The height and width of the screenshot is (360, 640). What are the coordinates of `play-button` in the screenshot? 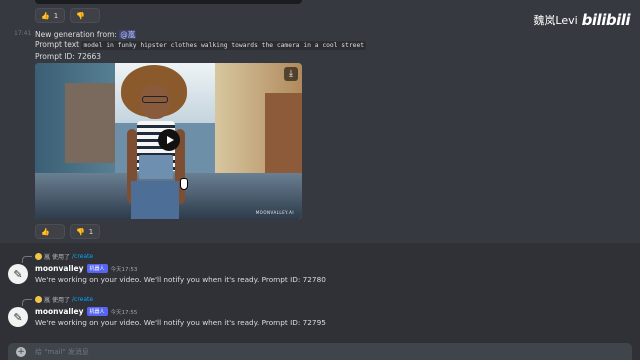 It's located at (169, 140).